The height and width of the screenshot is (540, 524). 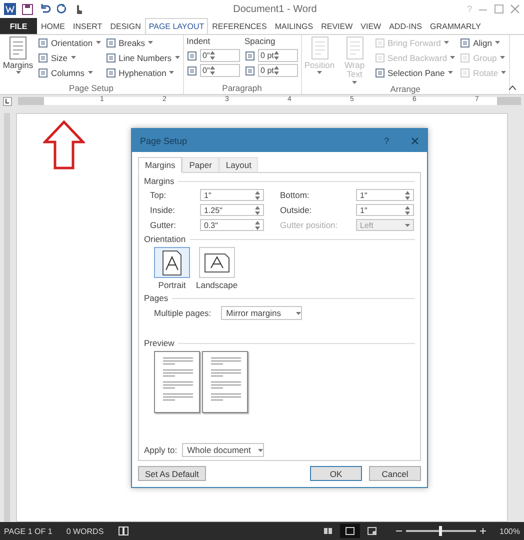 I want to click on ribbon-button: Orientation, so click(x=69, y=42).